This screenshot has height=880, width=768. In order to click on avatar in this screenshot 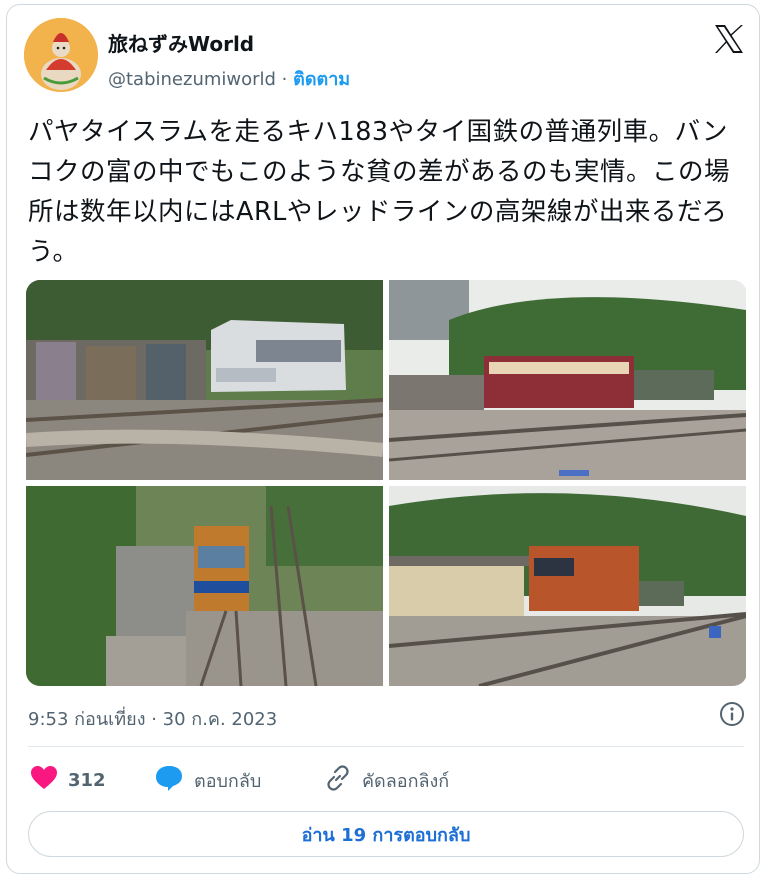, I will do `click(61, 55)`.